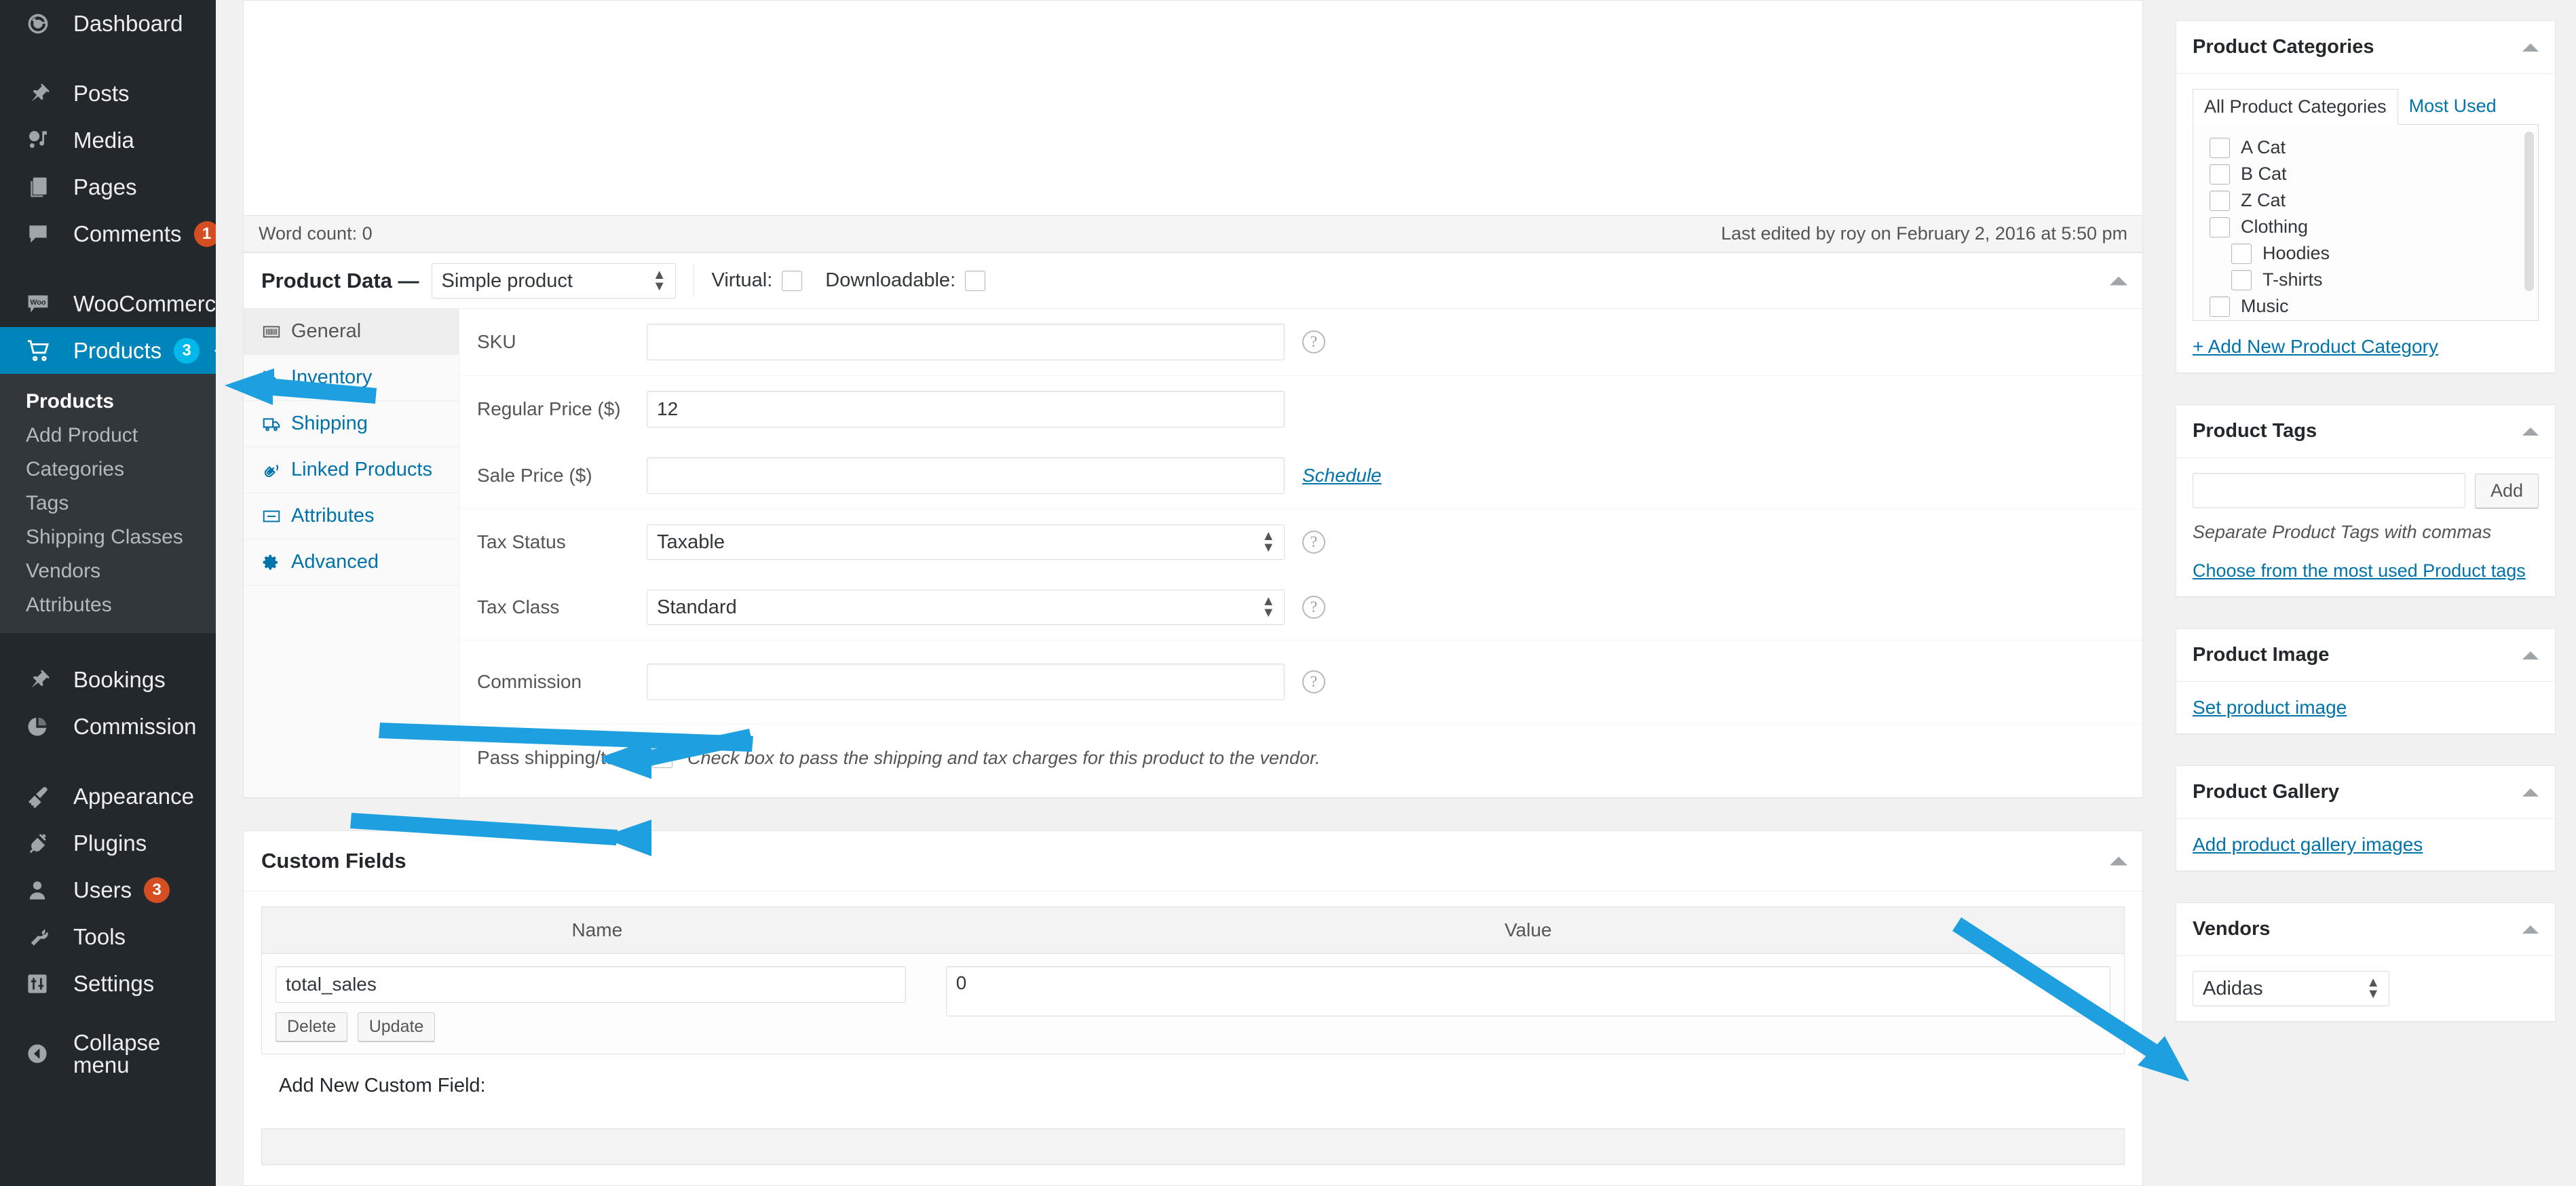 This screenshot has height=1186, width=2576. I want to click on sidebar-item-posts: Posts, so click(108, 93).